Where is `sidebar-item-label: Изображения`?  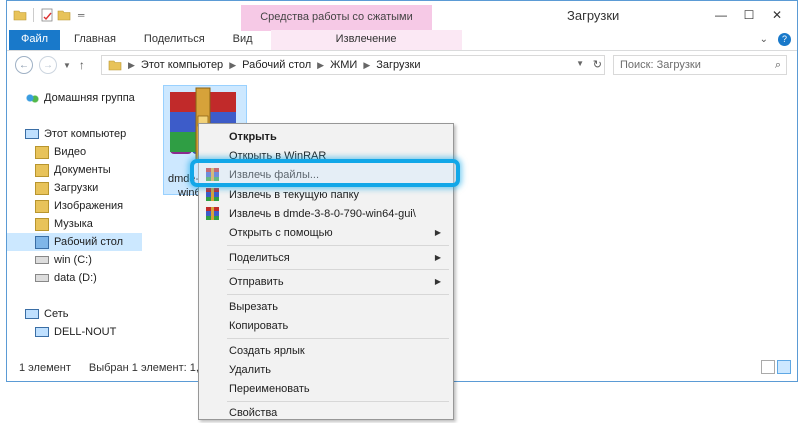
sidebar-item-label: Изображения is located at coordinates (89, 206).